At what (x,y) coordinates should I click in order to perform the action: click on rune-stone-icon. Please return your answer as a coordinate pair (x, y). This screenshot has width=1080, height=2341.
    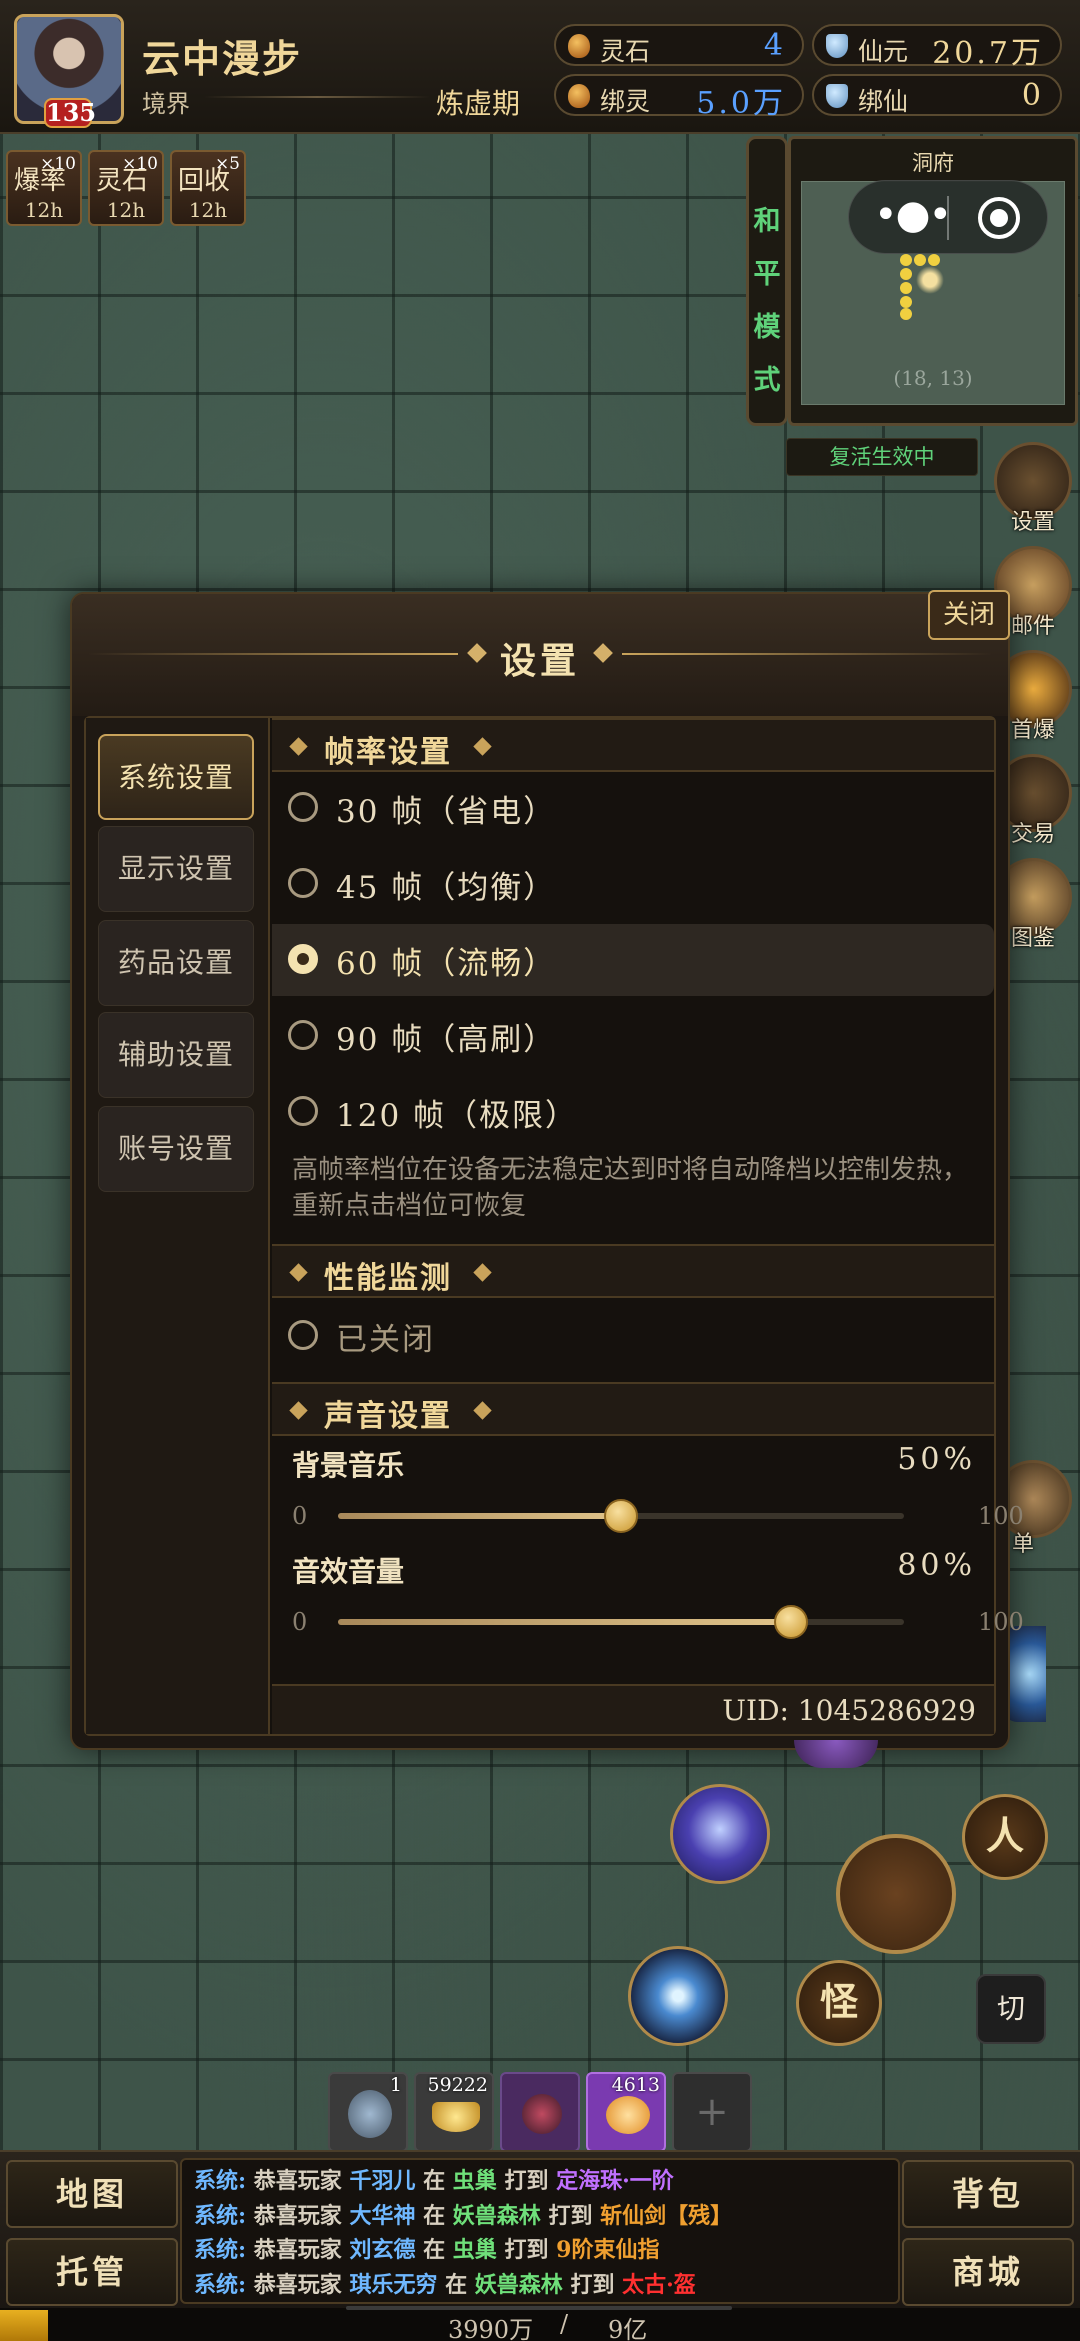
    Looking at the image, I should click on (370, 2114).